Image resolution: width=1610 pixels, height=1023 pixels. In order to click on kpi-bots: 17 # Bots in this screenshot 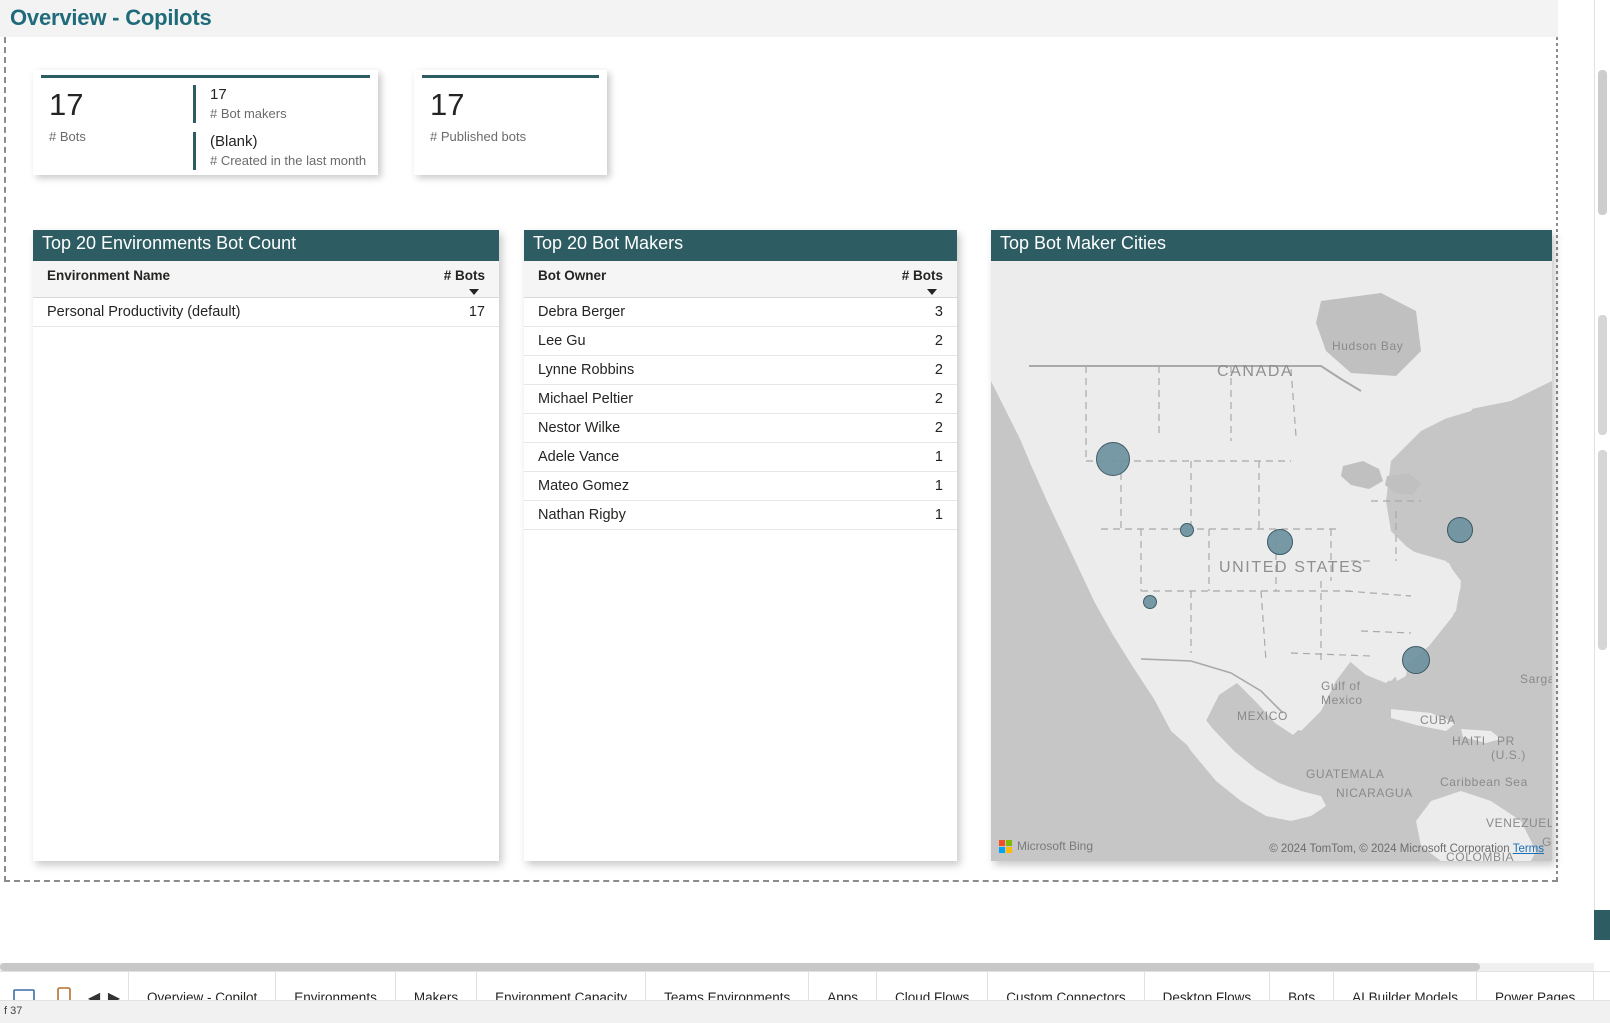, I will do `click(67, 116)`.